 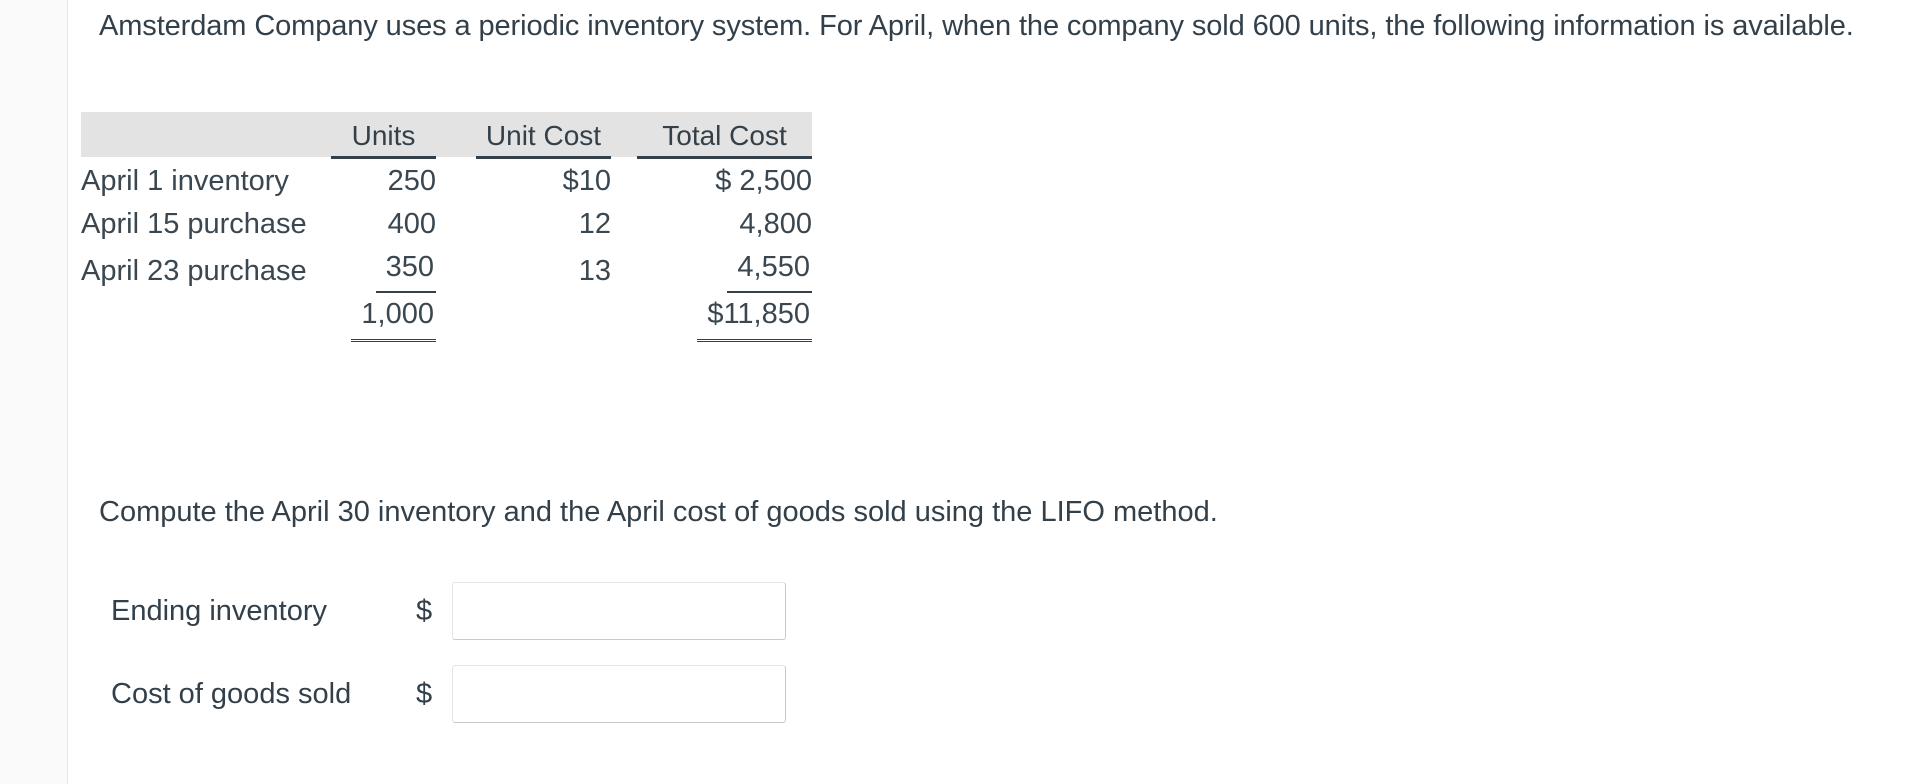 What do you see at coordinates (448, 611) in the screenshot?
I see `answer-row-ending-inventory: Ending inventory $` at bounding box center [448, 611].